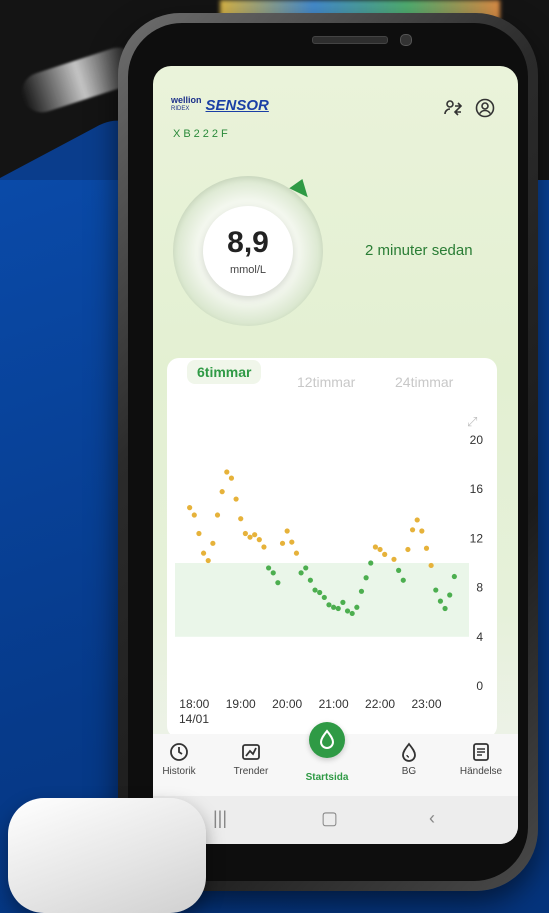 Image resolution: width=549 pixels, height=913 pixels. What do you see at coordinates (107, 855) in the screenshot?
I see `cgm-sensor-device` at bounding box center [107, 855].